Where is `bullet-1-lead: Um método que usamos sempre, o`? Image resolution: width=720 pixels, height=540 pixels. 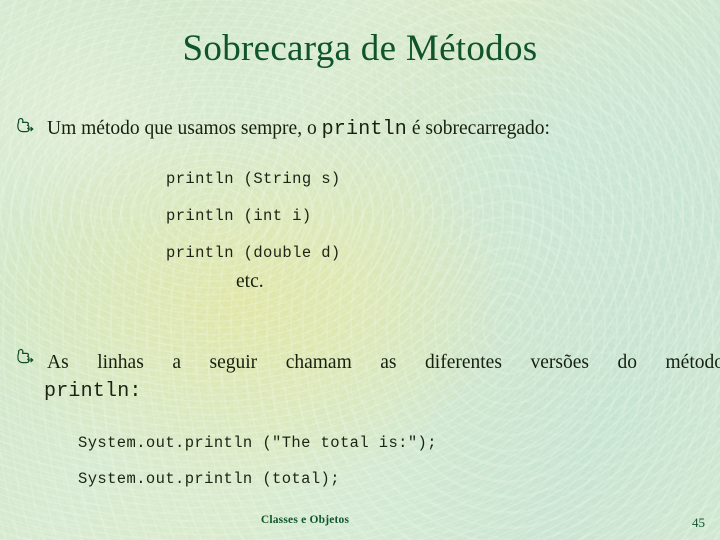
bullet-1-lead: Um método que usamos sempre, o is located at coordinates (184, 128).